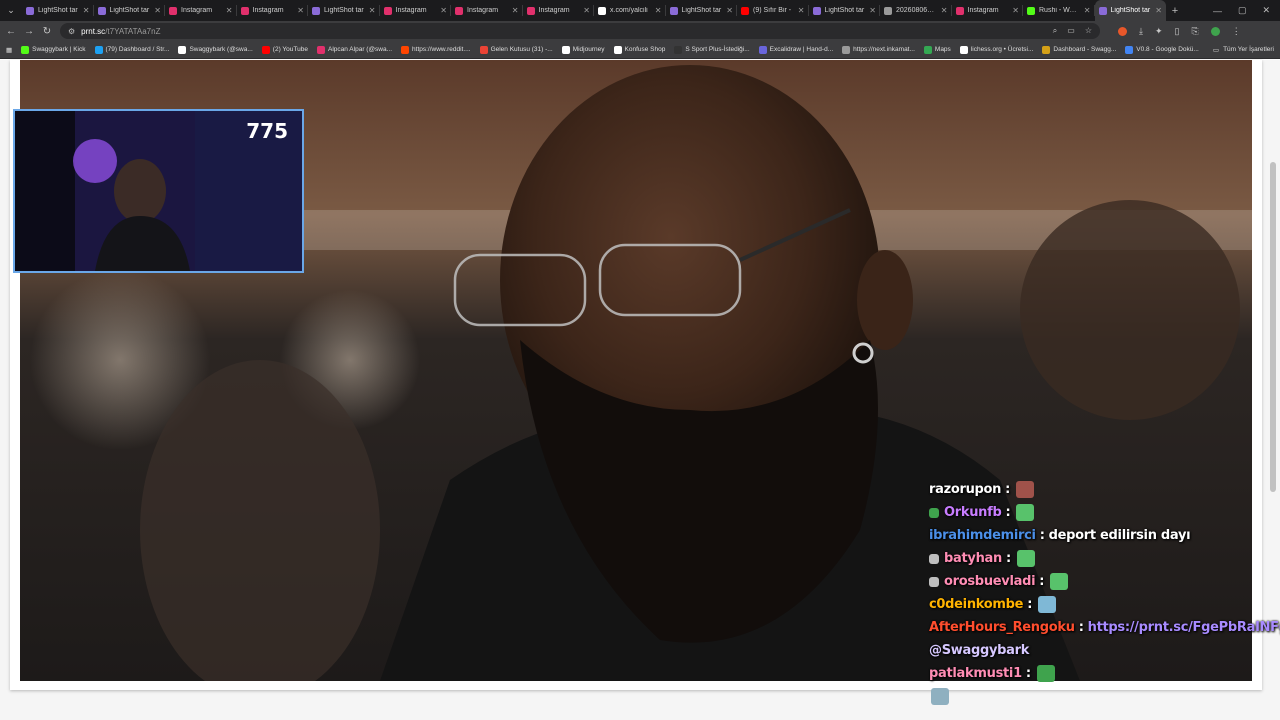 Image resolution: width=1280 pixels, height=720 pixels. Describe the element at coordinates (9, 50) in the screenshot. I see `apps-icon: ▦` at that location.